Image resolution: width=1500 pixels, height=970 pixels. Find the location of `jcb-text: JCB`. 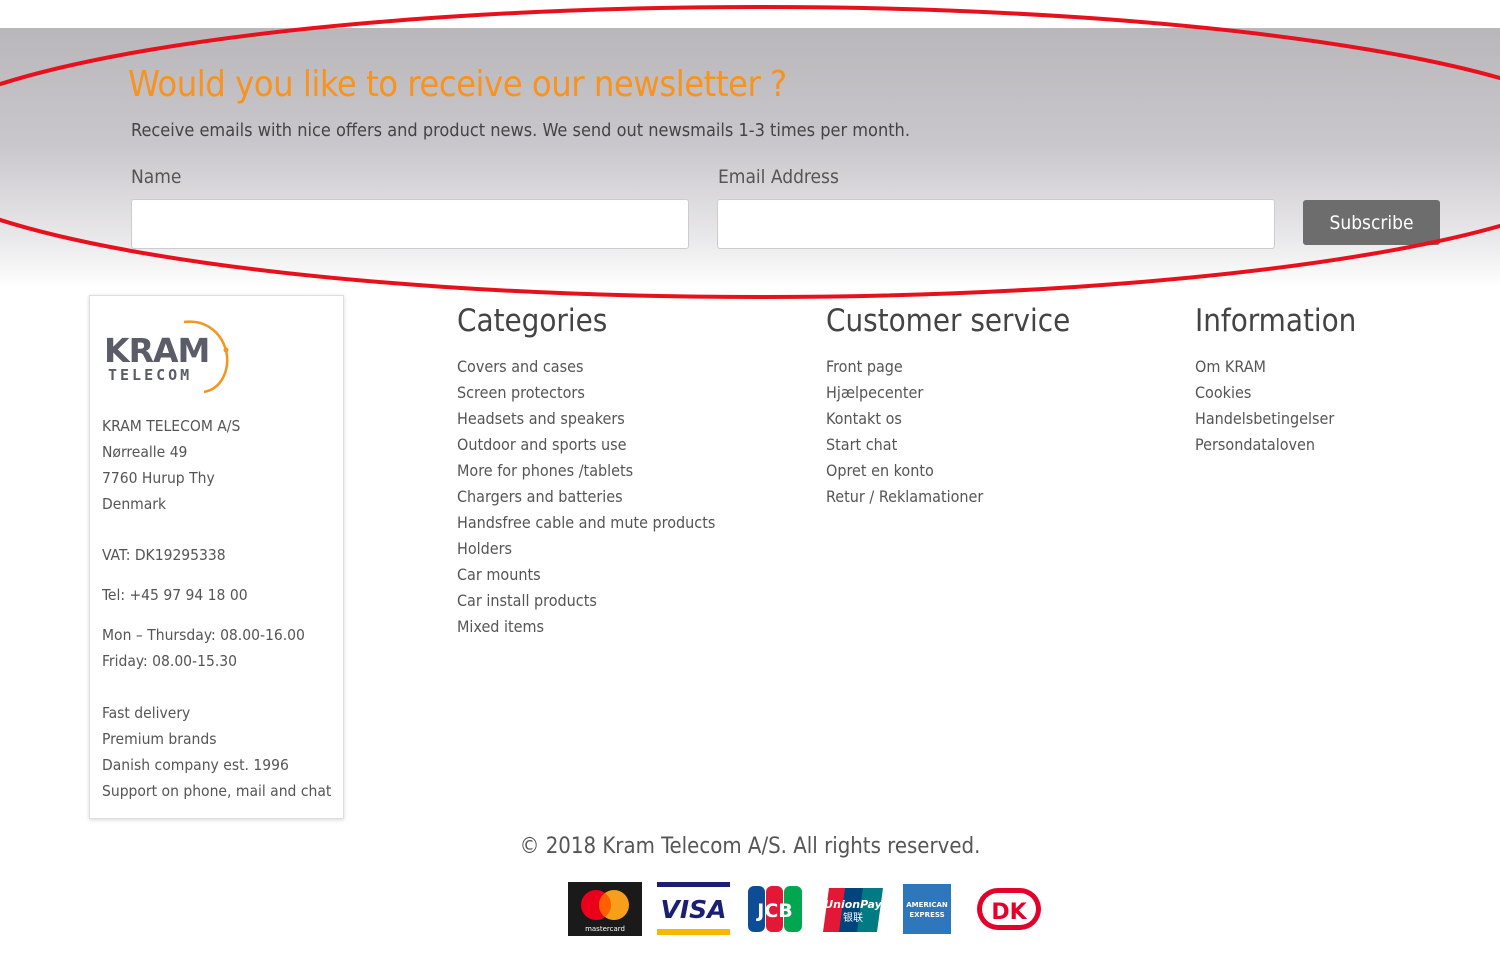

jcb-text: JCB is located at coordinates (774, 911).